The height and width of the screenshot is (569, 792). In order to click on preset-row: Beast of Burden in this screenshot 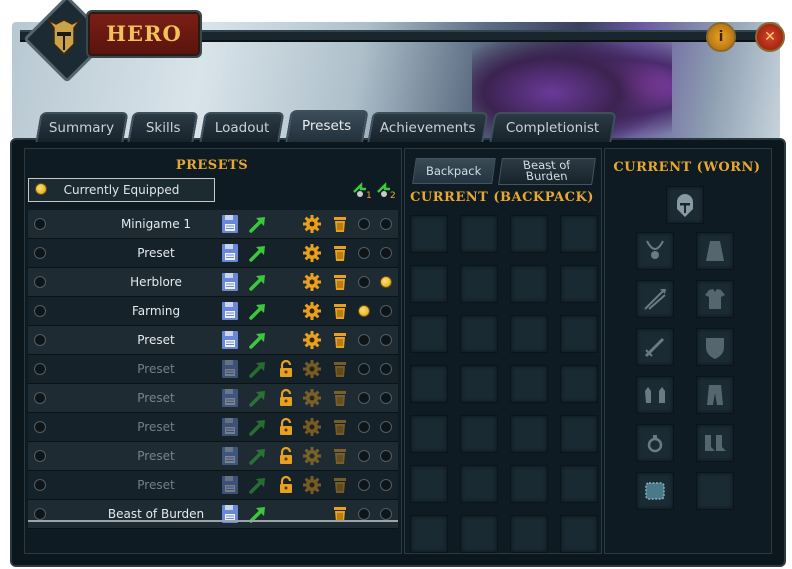, I will do `click(213, 514)`.